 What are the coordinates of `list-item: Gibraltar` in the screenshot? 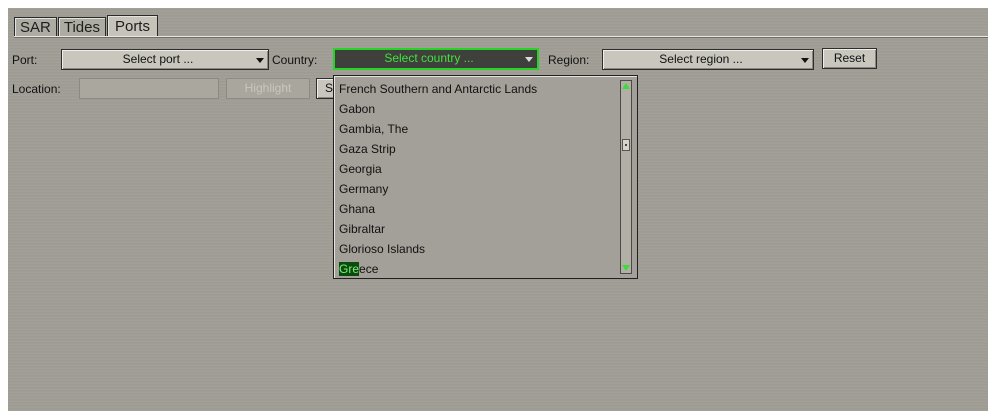 It's located at (478, 229).